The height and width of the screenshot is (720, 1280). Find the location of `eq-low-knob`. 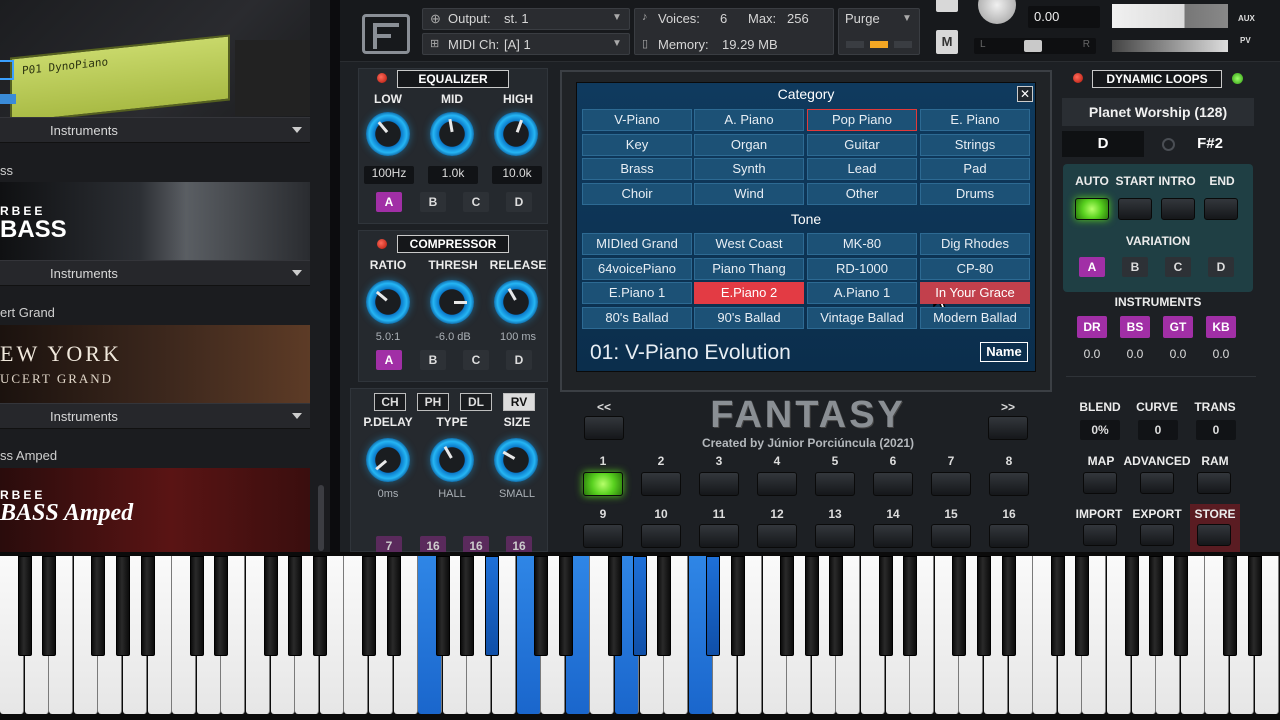

eq-low-knob is located at coordinates (388, 134).